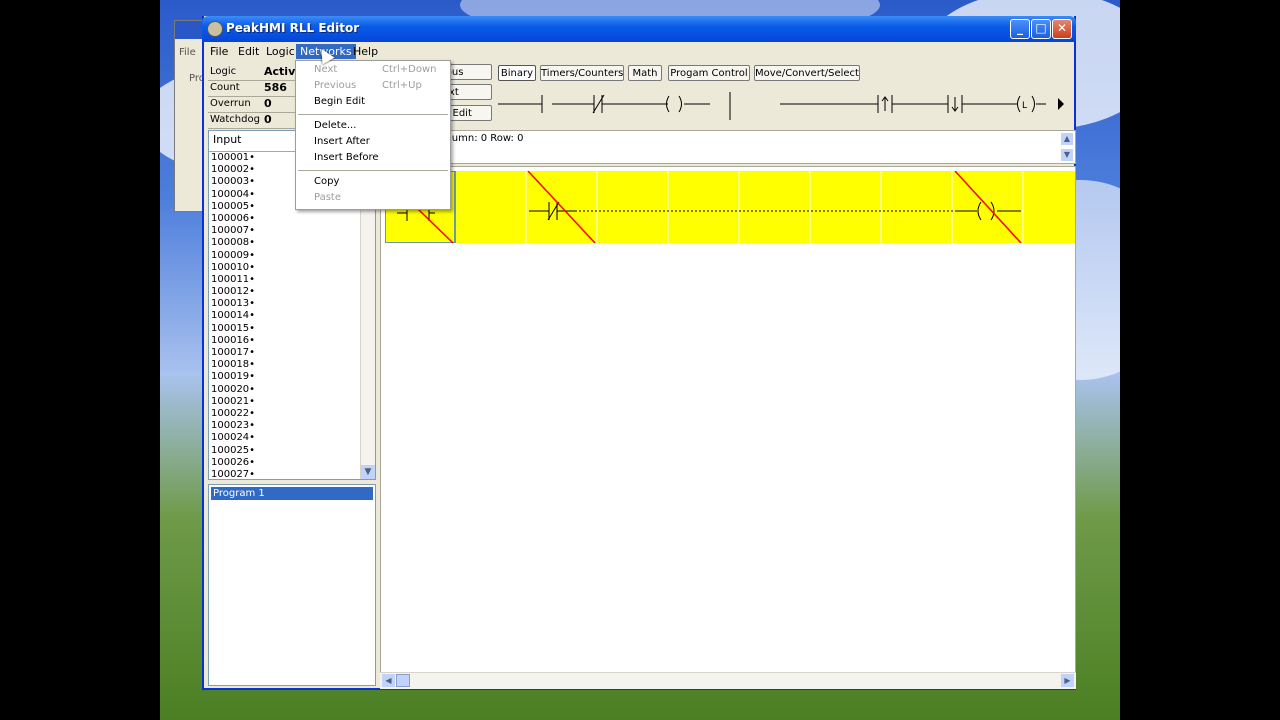 The image size is (1280, 720). What do you see at coordinates (388, 680) in the screenshot?
I see `scroll-left-icon: ◀` at bounding box center [388, 680].